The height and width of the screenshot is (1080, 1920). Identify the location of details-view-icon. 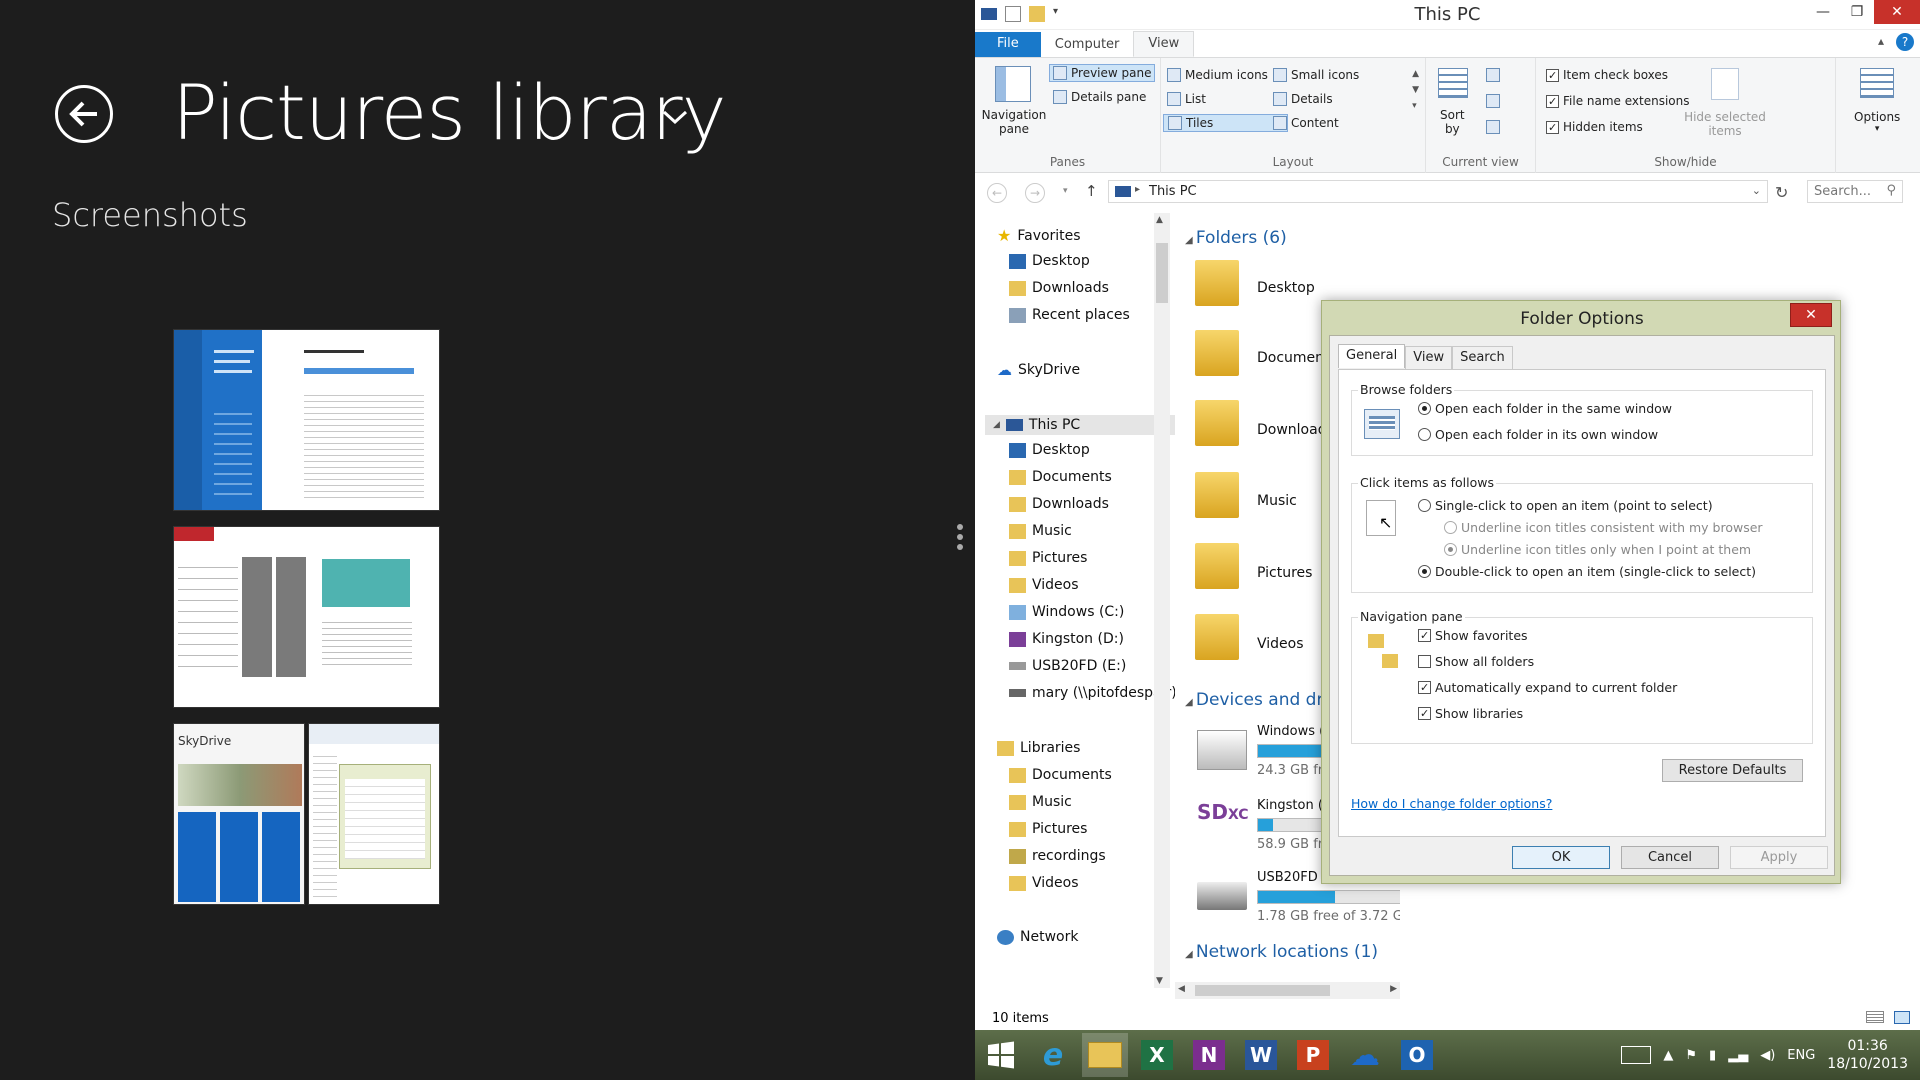
(1875, 1017).